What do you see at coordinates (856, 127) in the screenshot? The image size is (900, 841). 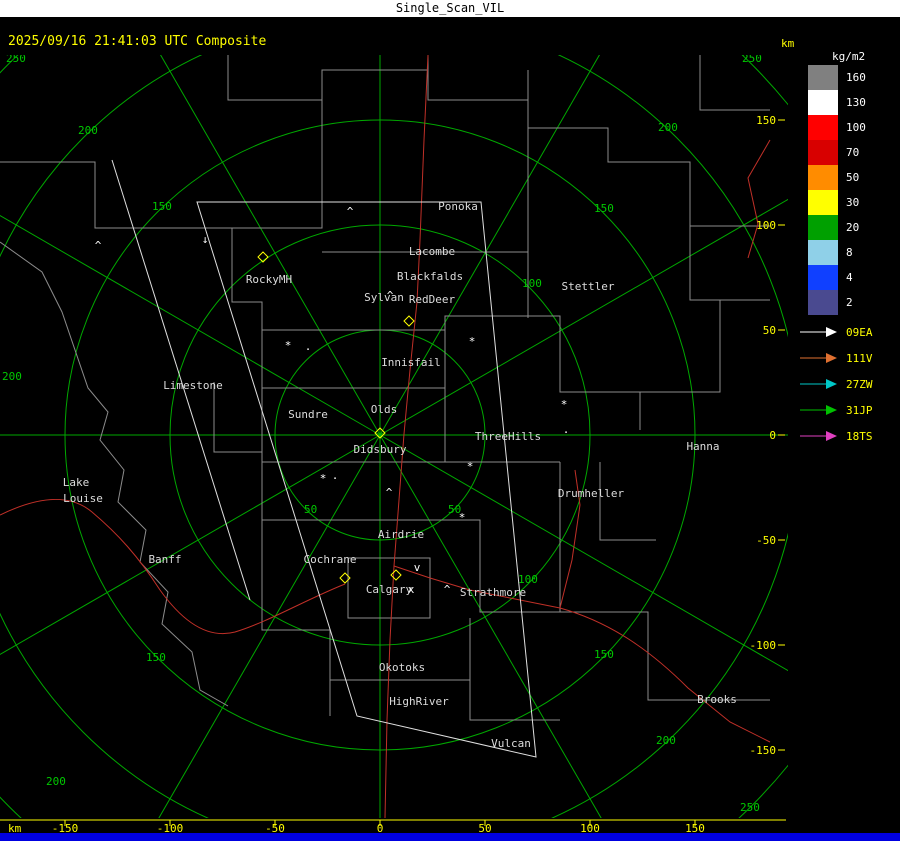 I see `colorbar-value: 100` at bounding box center [856, 127].